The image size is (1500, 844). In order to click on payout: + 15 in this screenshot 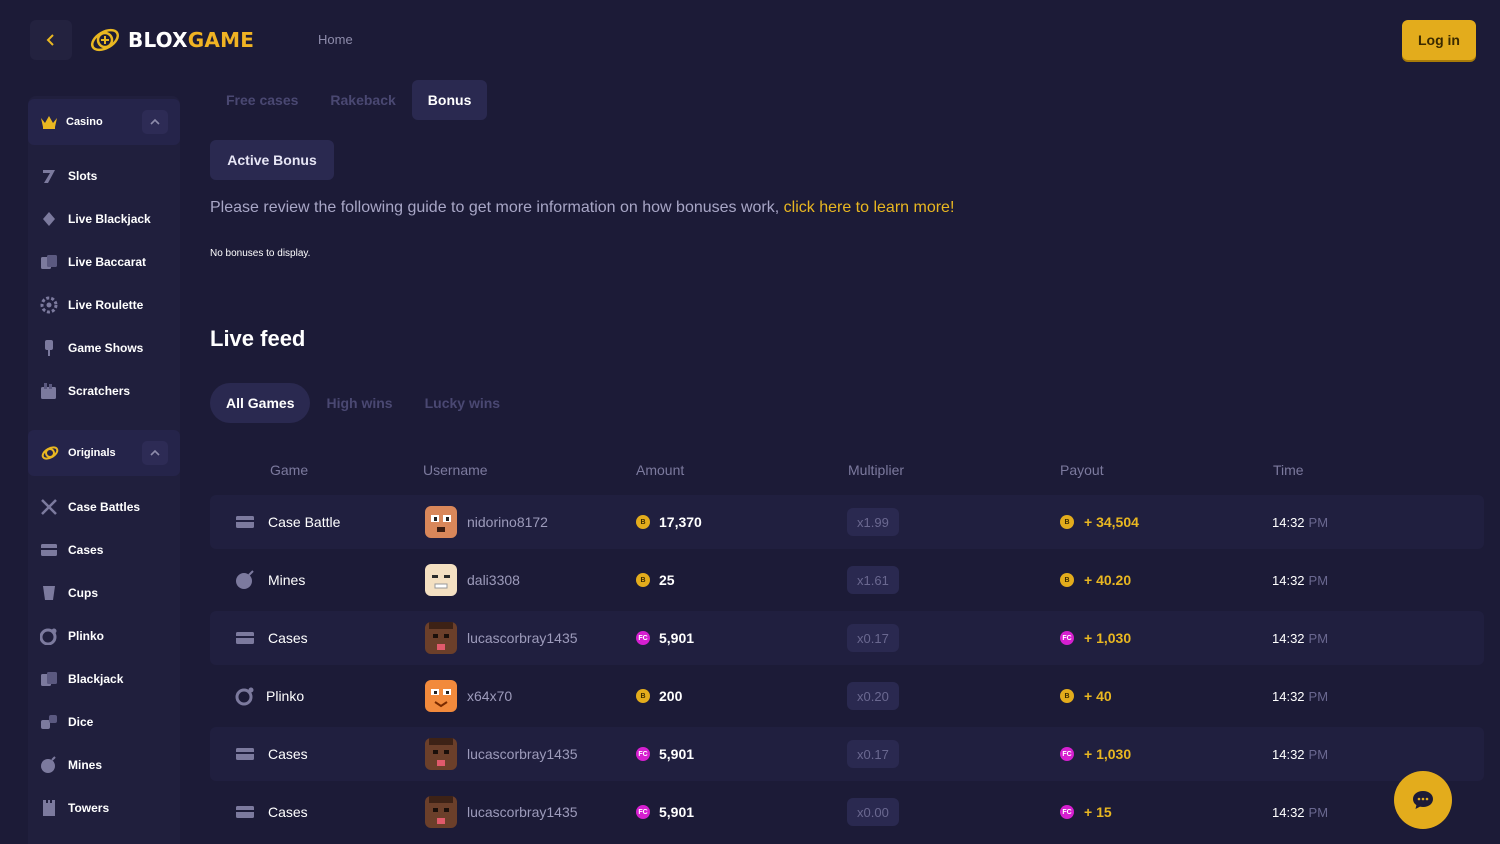, I will do `click(1098, 812)`.